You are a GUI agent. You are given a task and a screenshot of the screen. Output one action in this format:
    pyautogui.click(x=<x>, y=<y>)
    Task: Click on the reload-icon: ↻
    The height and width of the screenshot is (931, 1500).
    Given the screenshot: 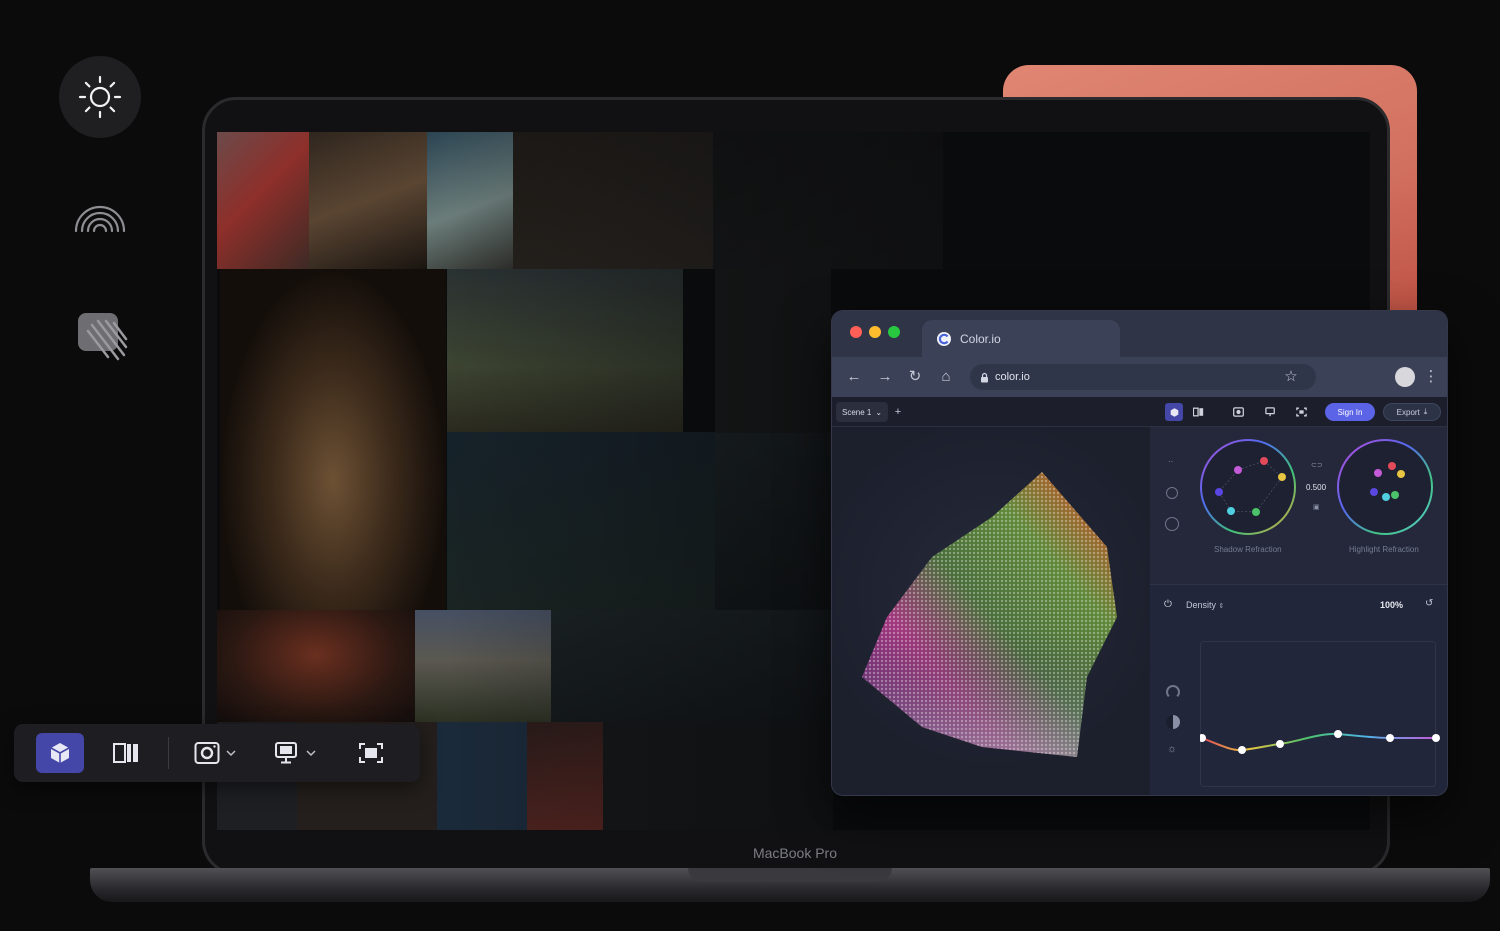 What is the action you would take?
    pyautogui.click(x=915, y=377)
    